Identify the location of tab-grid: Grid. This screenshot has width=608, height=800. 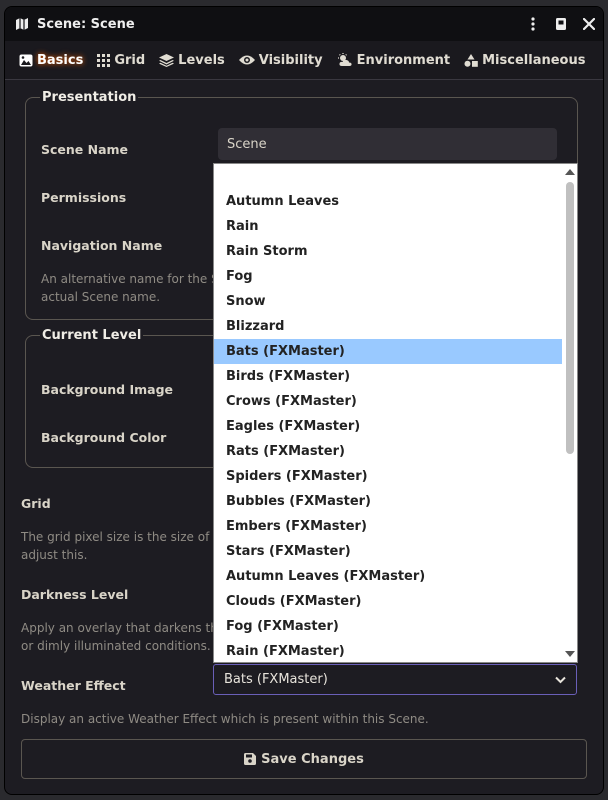
(121, 60).